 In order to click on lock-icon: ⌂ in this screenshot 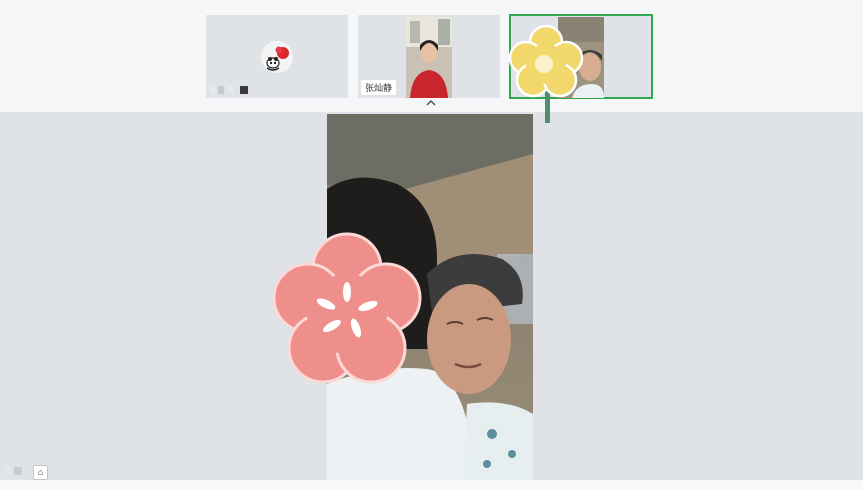, I will do `click(40, 472)`.